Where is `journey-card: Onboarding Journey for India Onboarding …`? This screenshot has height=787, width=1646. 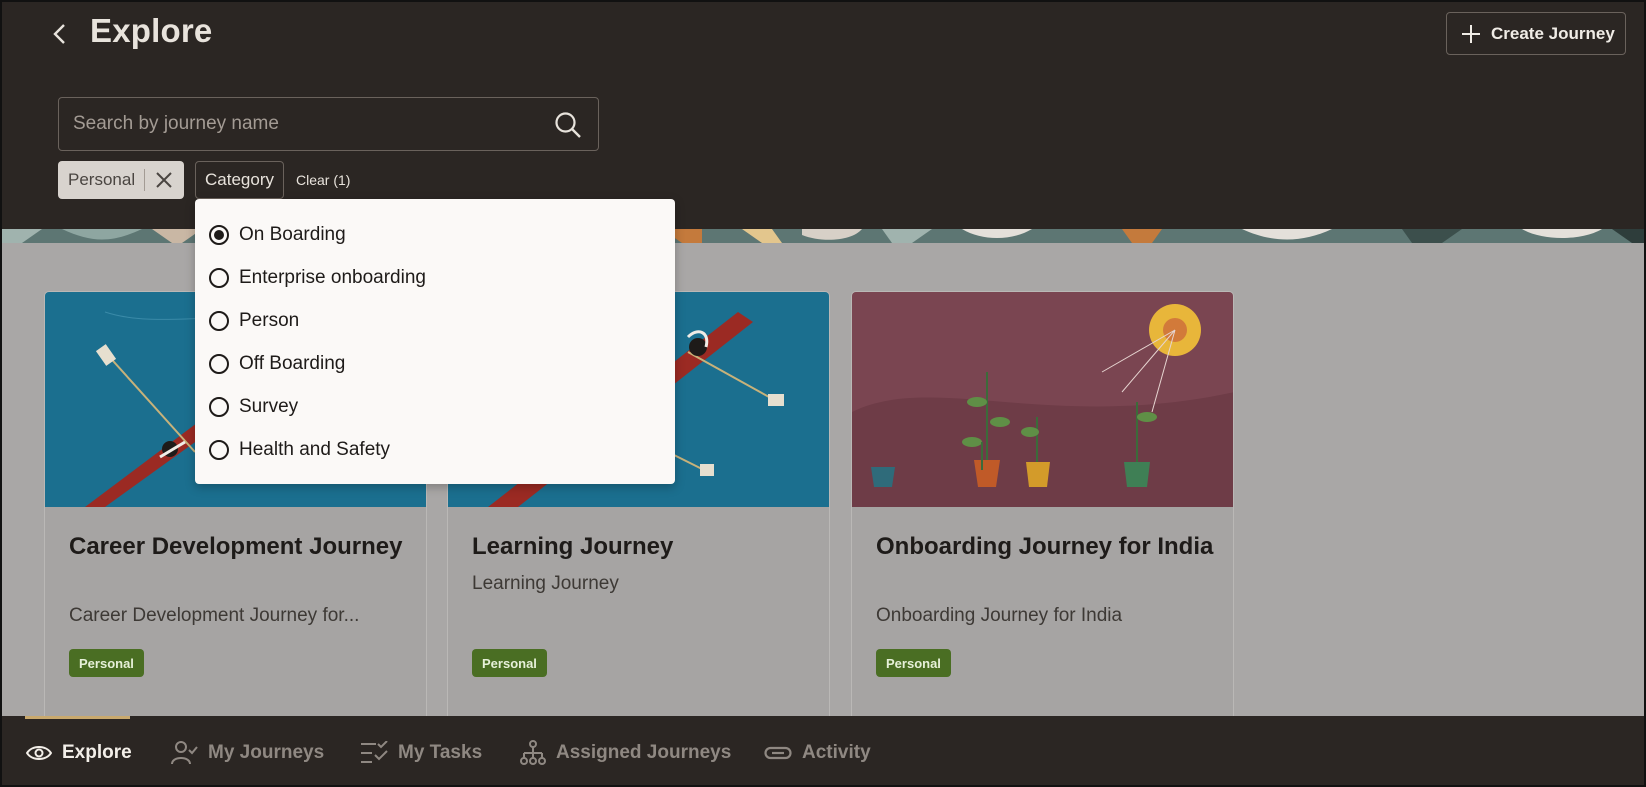 journey-card: Onboarding Journey for India Onboarding … is located at coordinates (1042, 511).